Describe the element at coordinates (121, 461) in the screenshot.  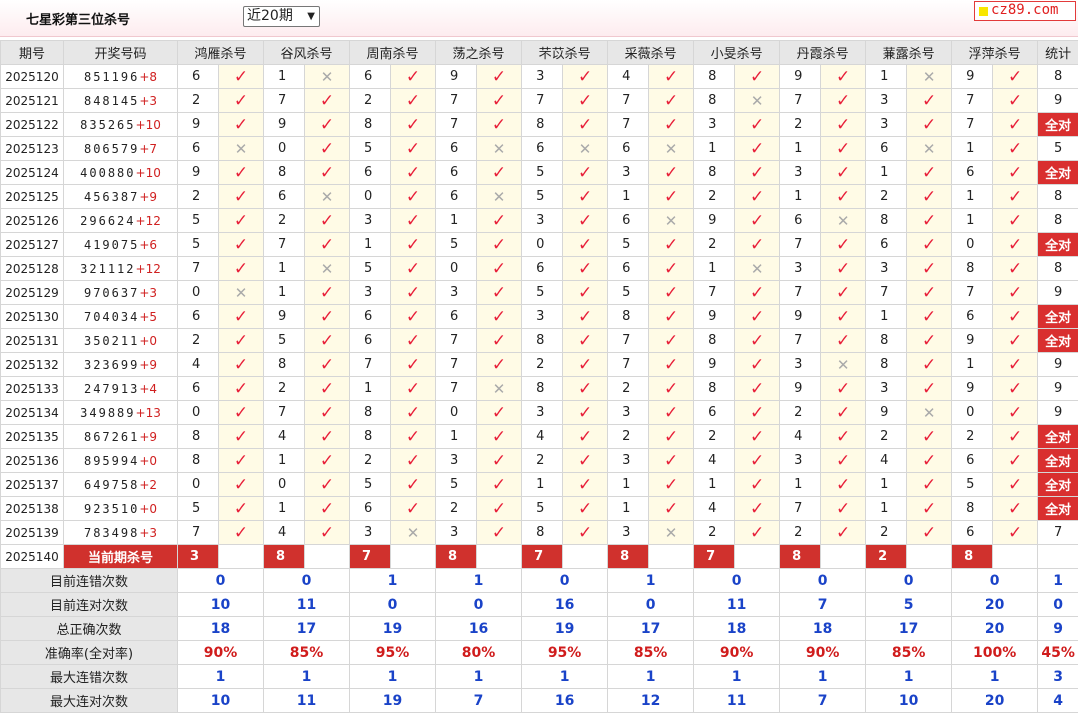
I see `draw-number-cell: 895994+0` at that location.